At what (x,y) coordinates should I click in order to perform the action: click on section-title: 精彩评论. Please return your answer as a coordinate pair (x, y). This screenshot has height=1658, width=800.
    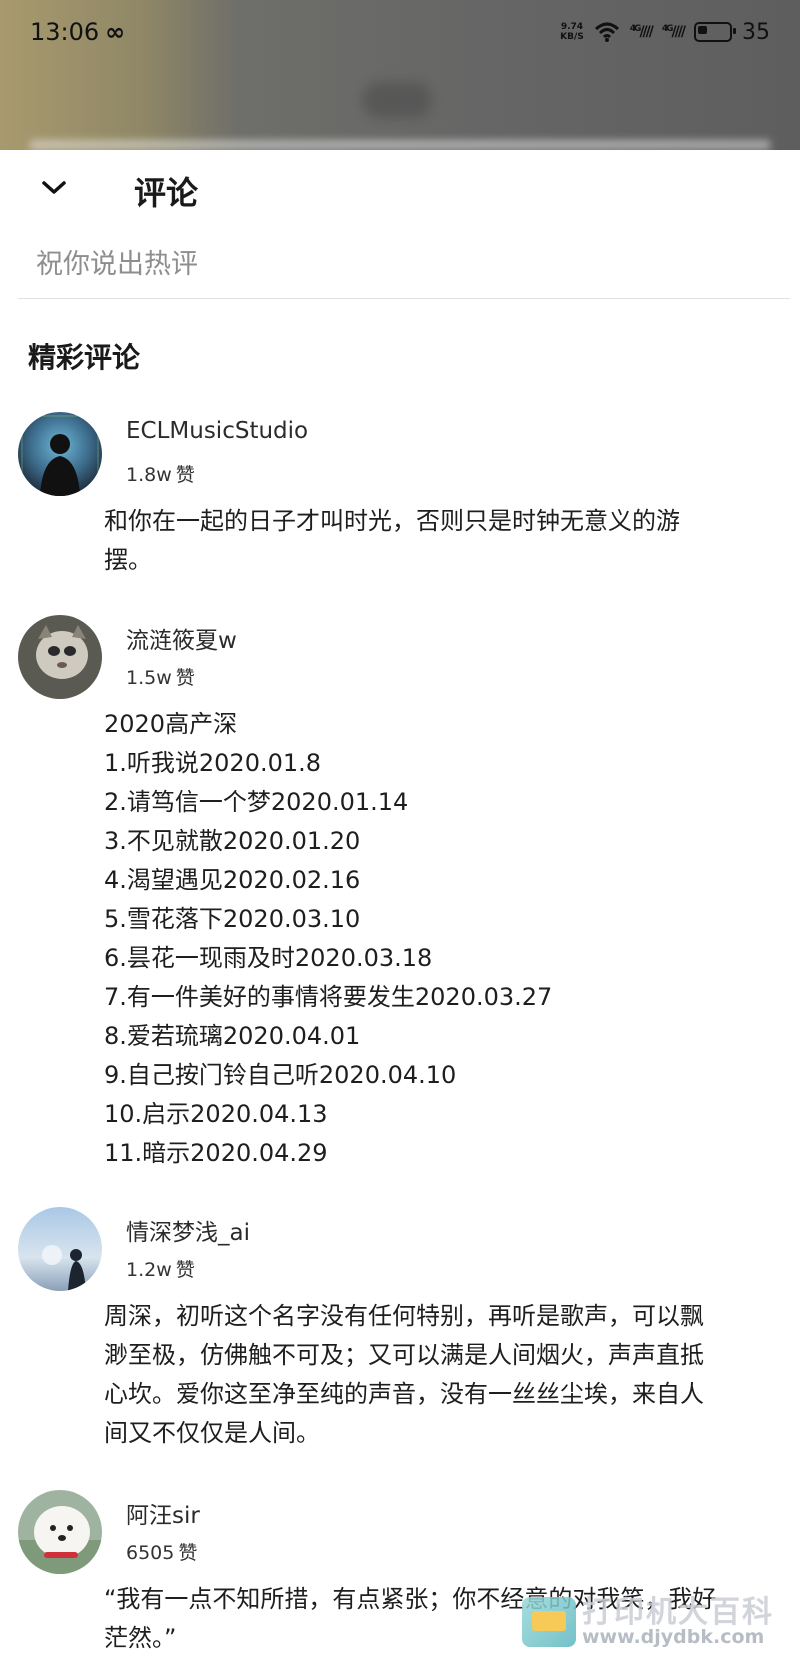
    Looking at the image, I should click on (84, 357).